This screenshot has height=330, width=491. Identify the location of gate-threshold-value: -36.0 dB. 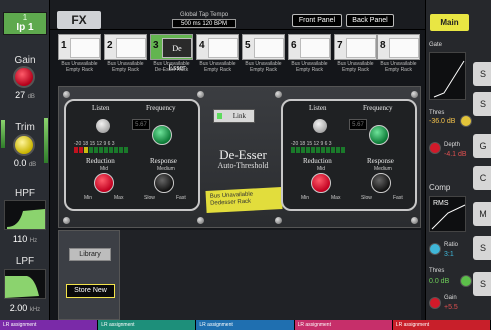
(442, 121).